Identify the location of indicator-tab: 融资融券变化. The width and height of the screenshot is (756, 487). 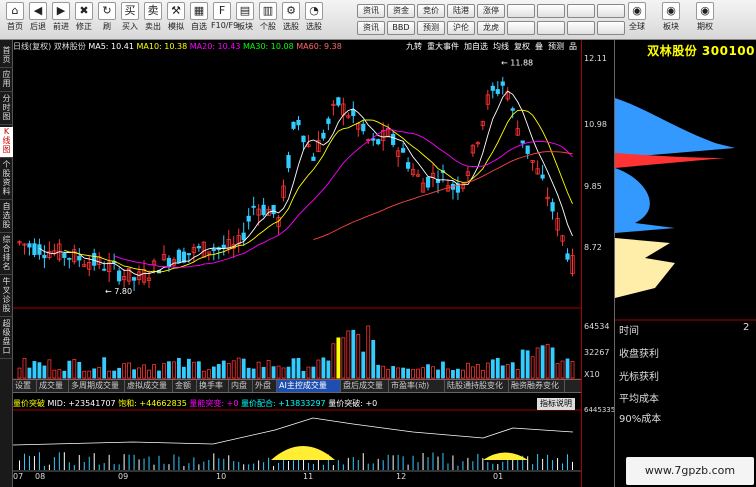
(537, 386).